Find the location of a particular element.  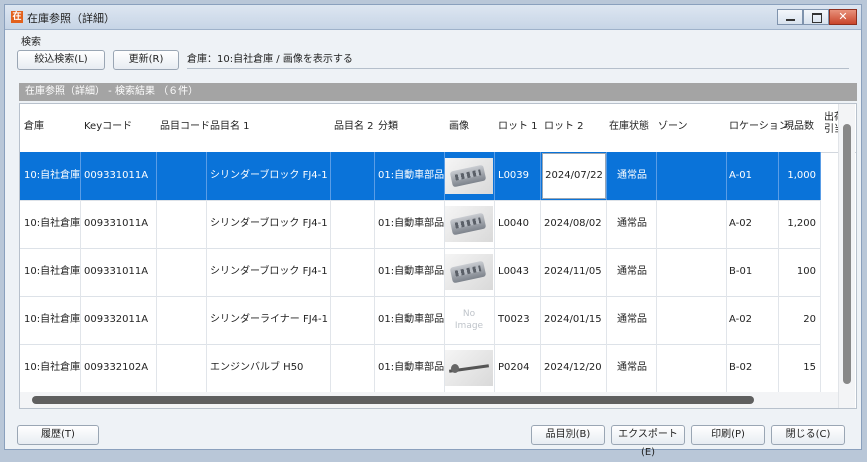

refresh-button: 更新(R) is located at coordinates (146, 60).